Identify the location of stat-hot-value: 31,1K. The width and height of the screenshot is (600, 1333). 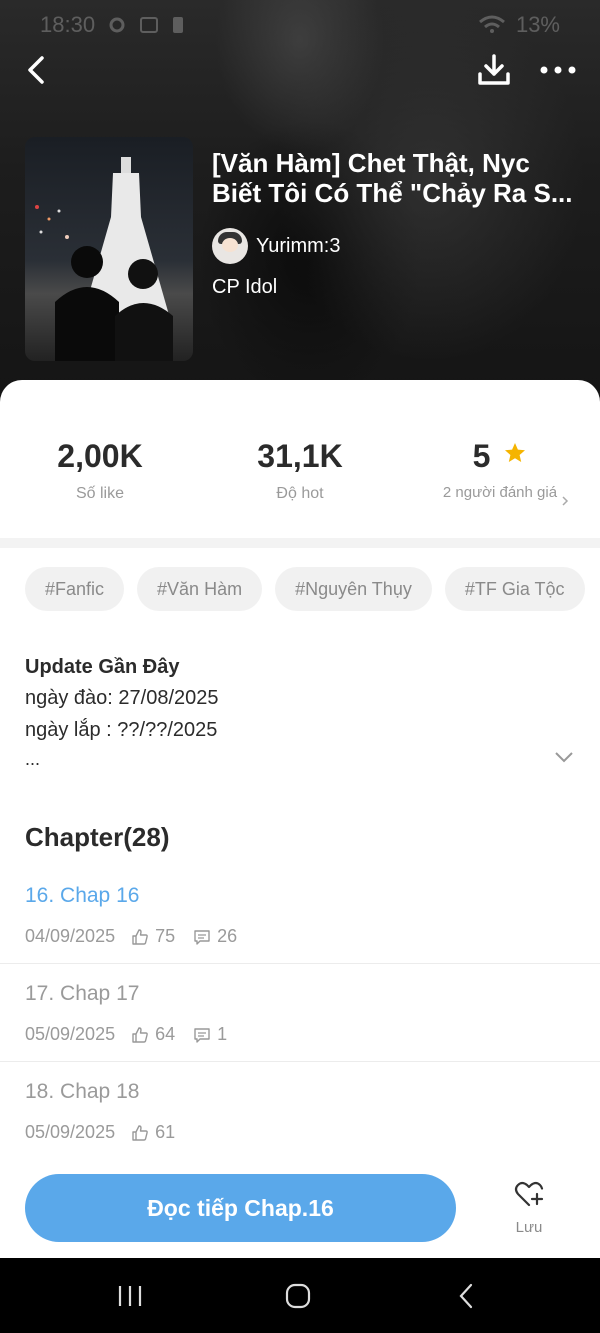
(300, 456).